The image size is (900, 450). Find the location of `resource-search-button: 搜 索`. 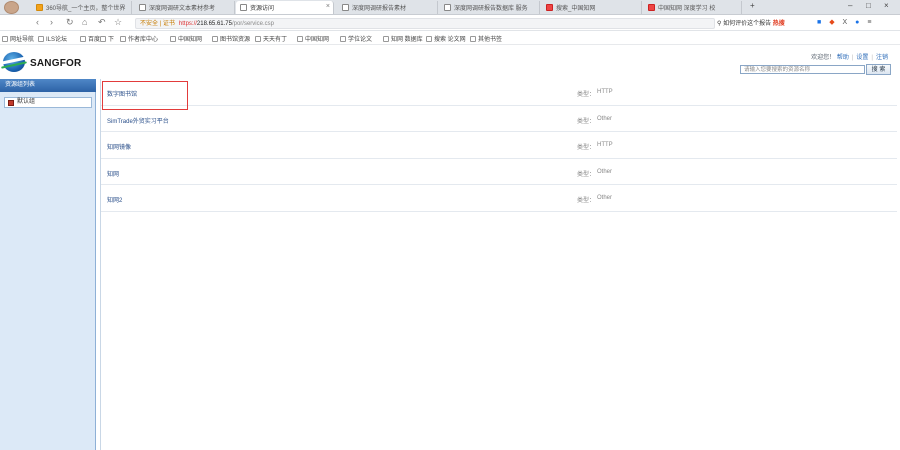

resource-search-button: 搜 索 is located at coordinates (878, 69).